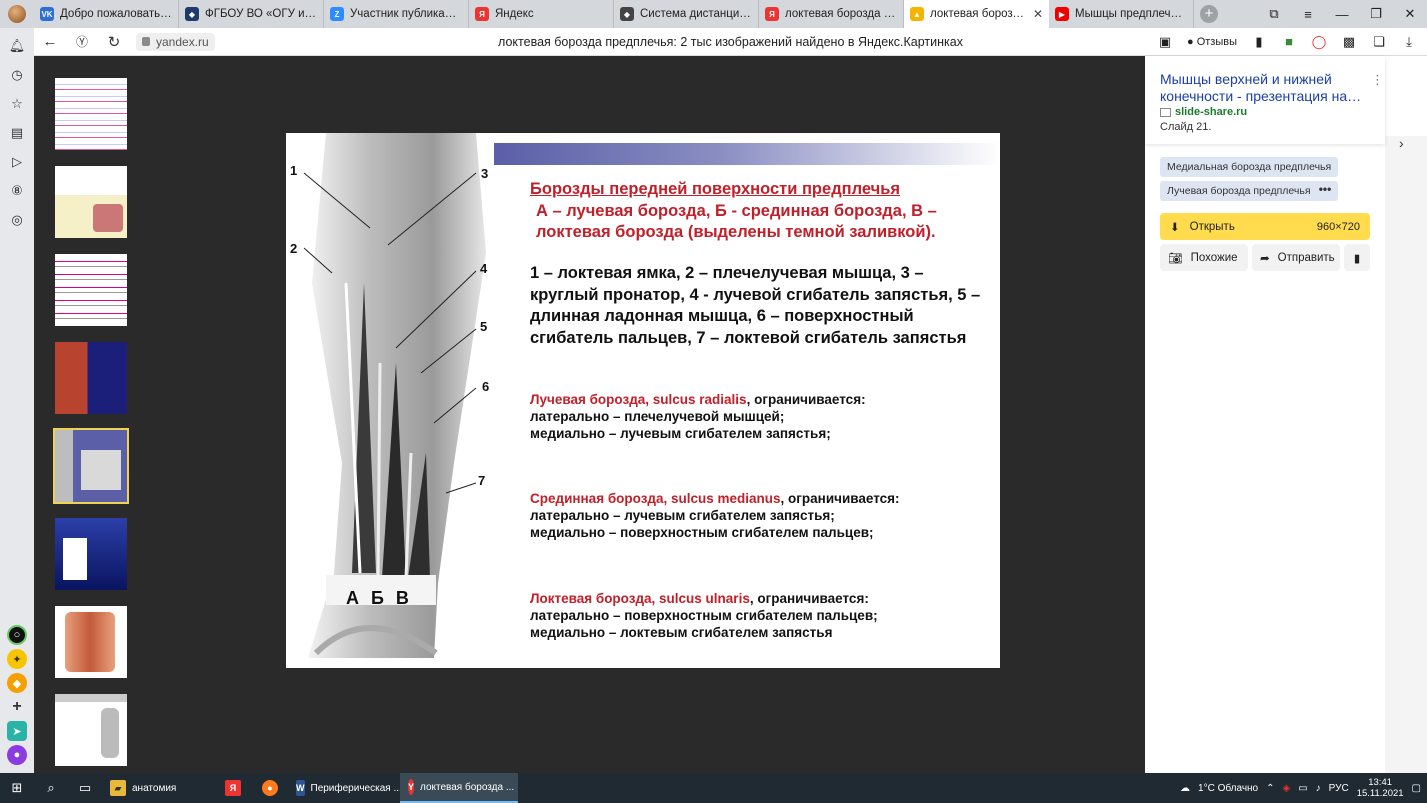 This screenshot has width=1427, height=803. Describe the element at coordinates (17, 190) in the screenshot. I see `counter-icon: ⑧` at that location.